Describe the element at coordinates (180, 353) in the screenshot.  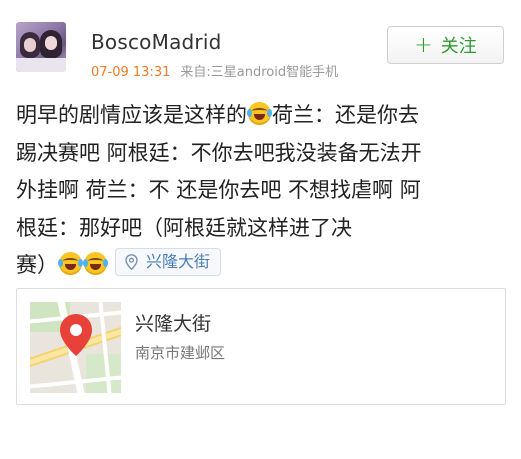
I see `place-address: 南京市建邺区` at that location.